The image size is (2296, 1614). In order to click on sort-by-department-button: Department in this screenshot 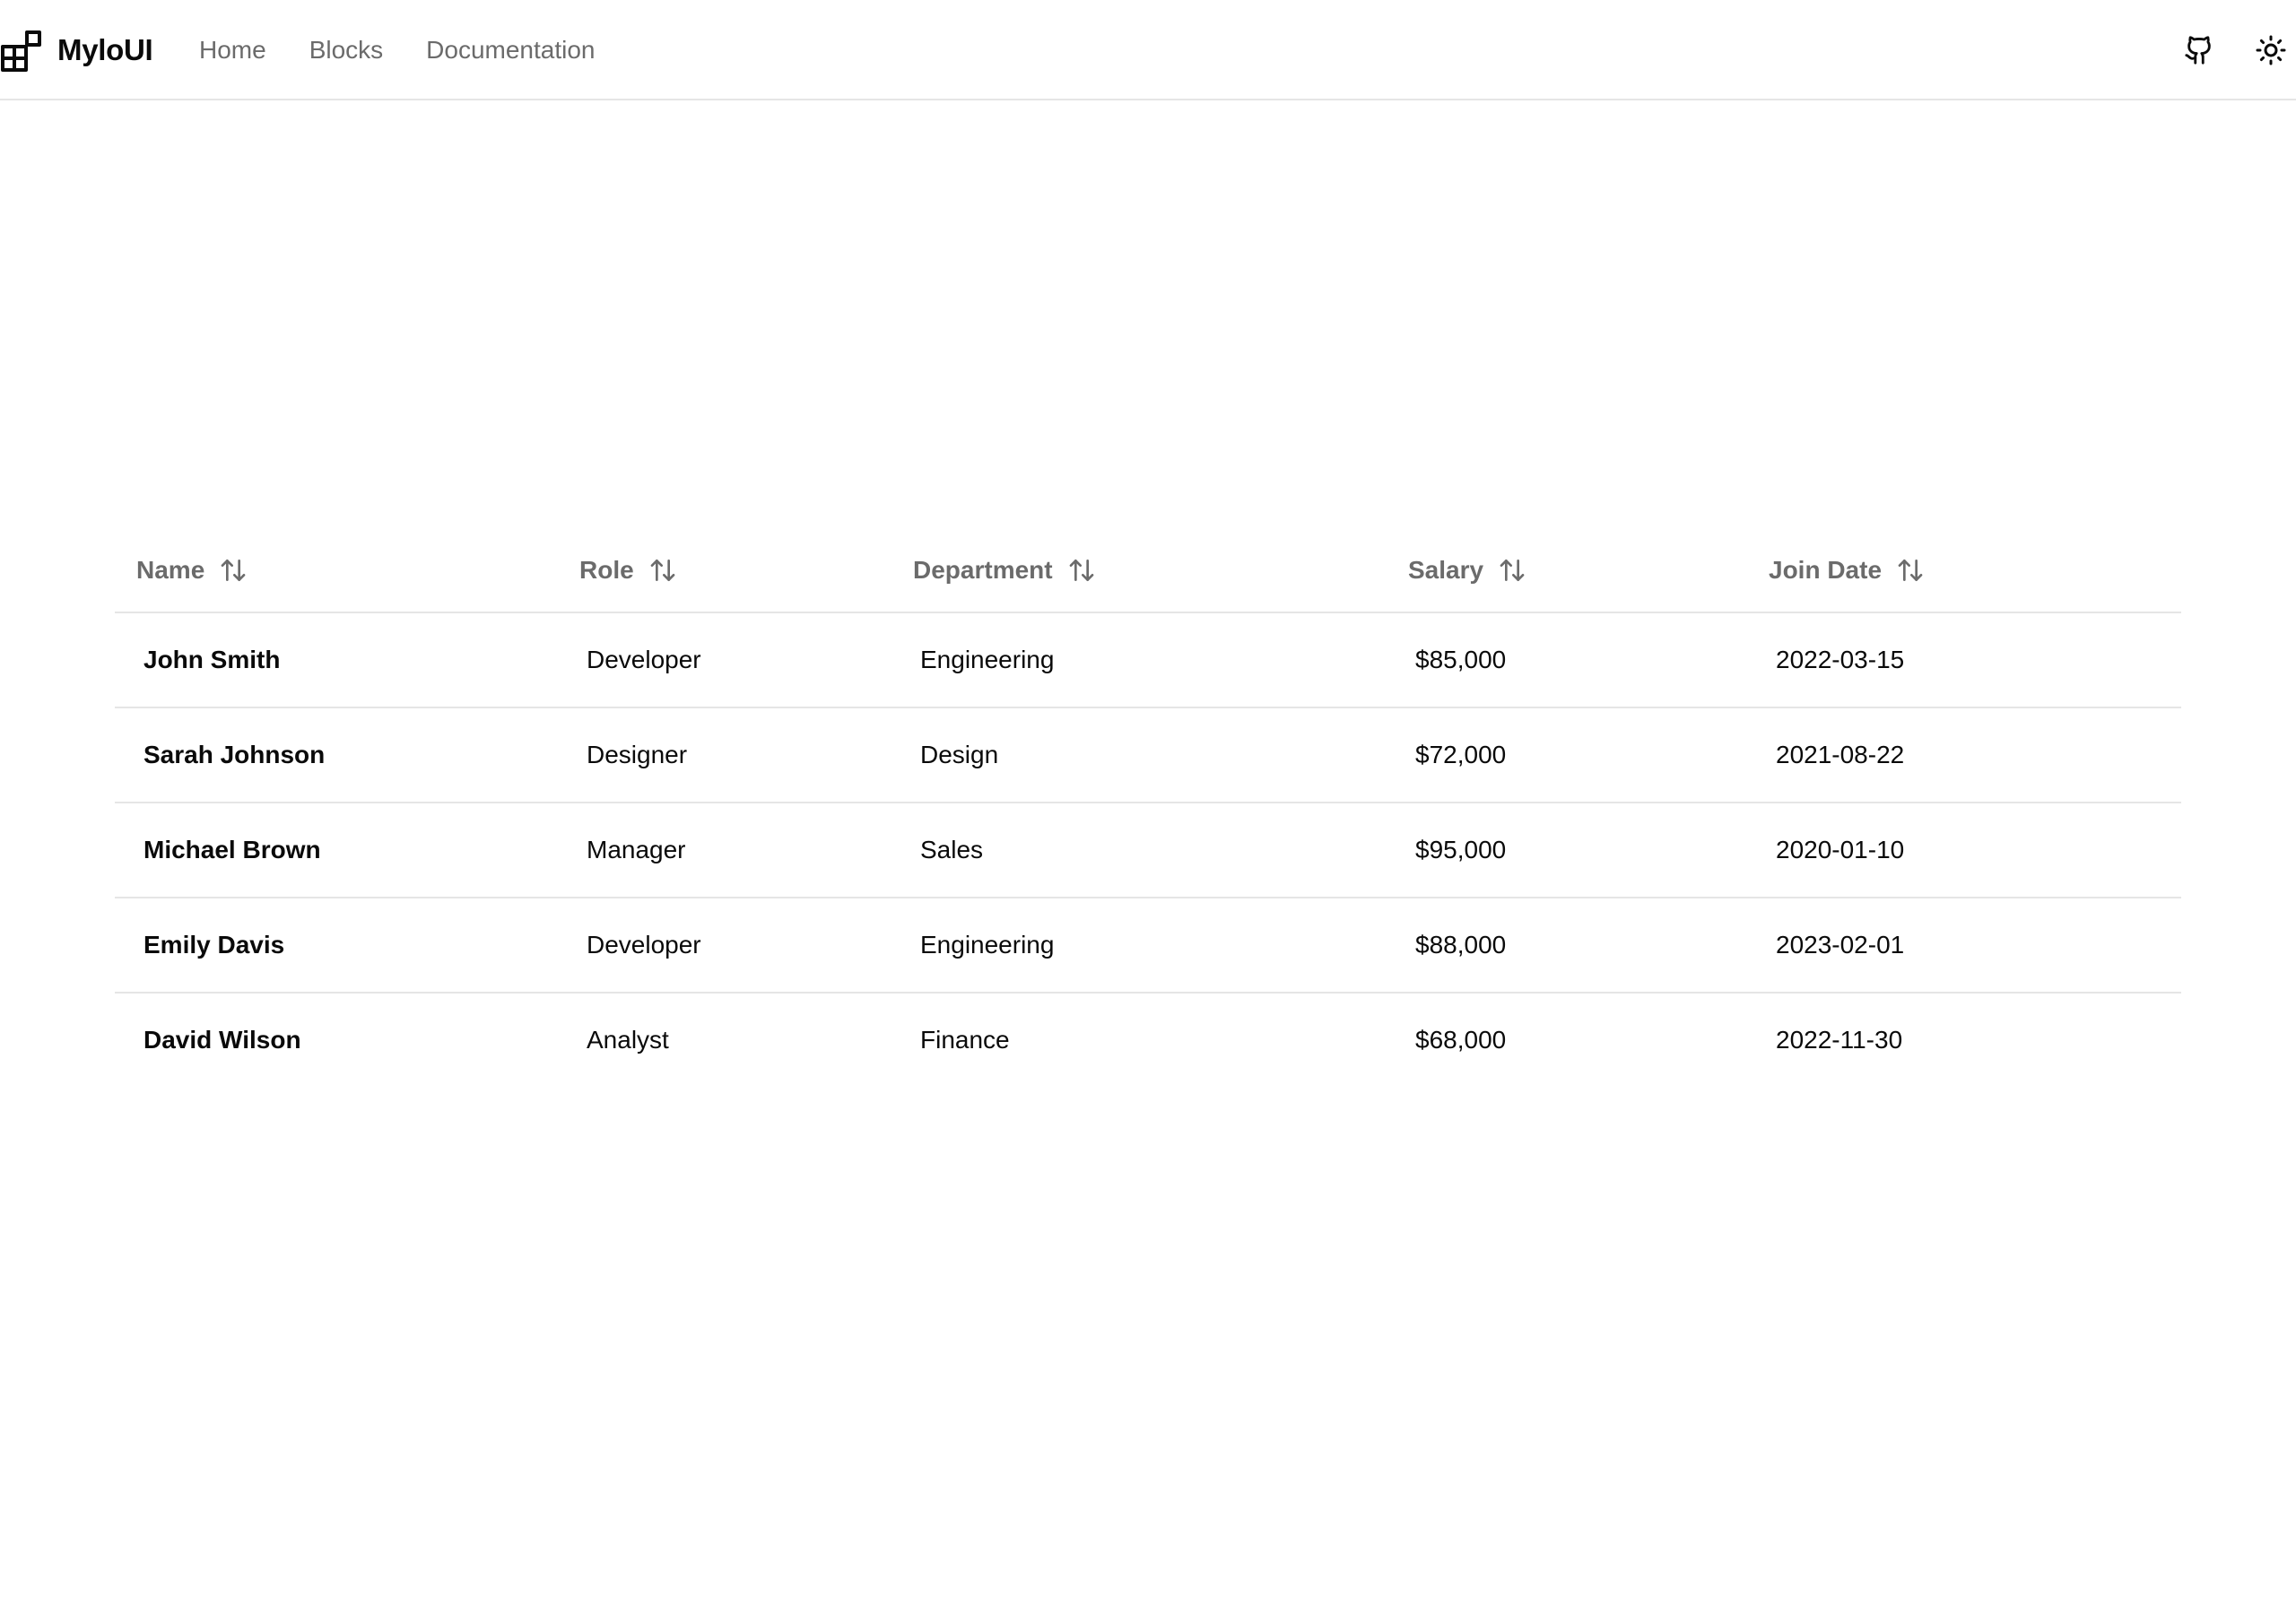, I will do `click(1004, 570)`.